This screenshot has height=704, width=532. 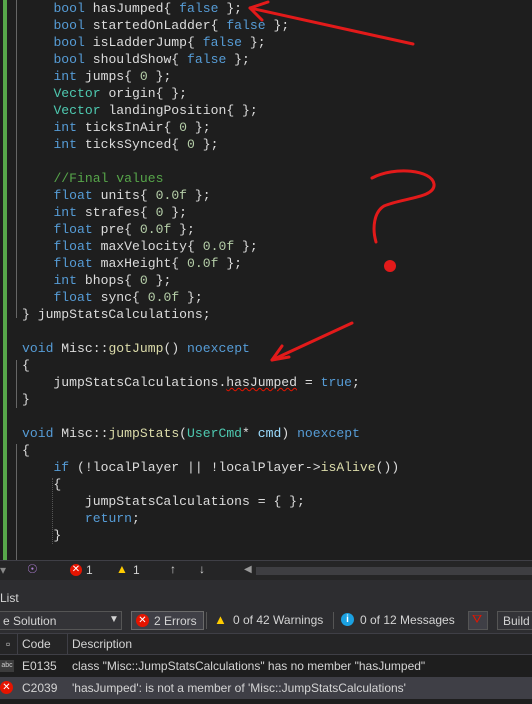 What do you see at coordinates (175, 621) in the screenshot?
I see `errors-filter-label: 2 Errors` at bounding box center [175, 621].